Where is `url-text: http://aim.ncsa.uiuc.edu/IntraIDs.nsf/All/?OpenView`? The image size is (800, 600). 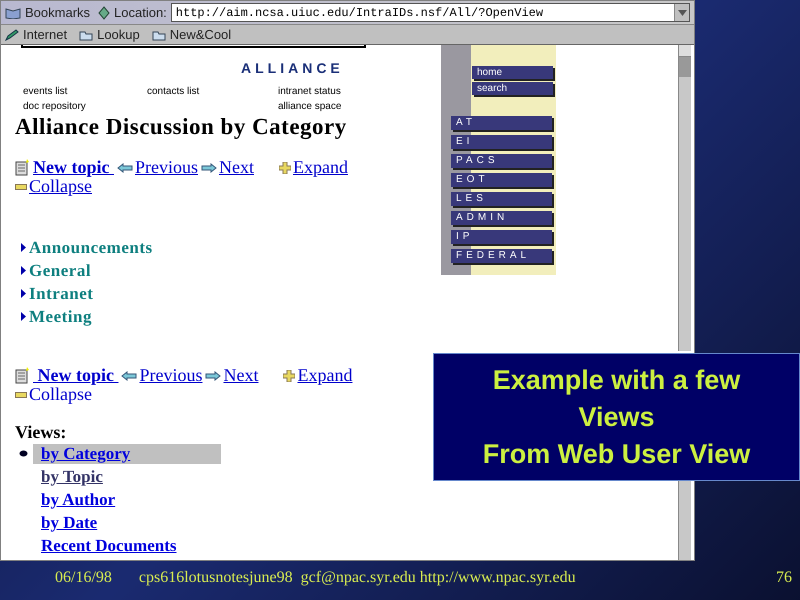 url-text: http://aim.ncsa.uiuc.edu/IntraIDs.nsf/All/?OpenView is located at coordinates (360, 13).